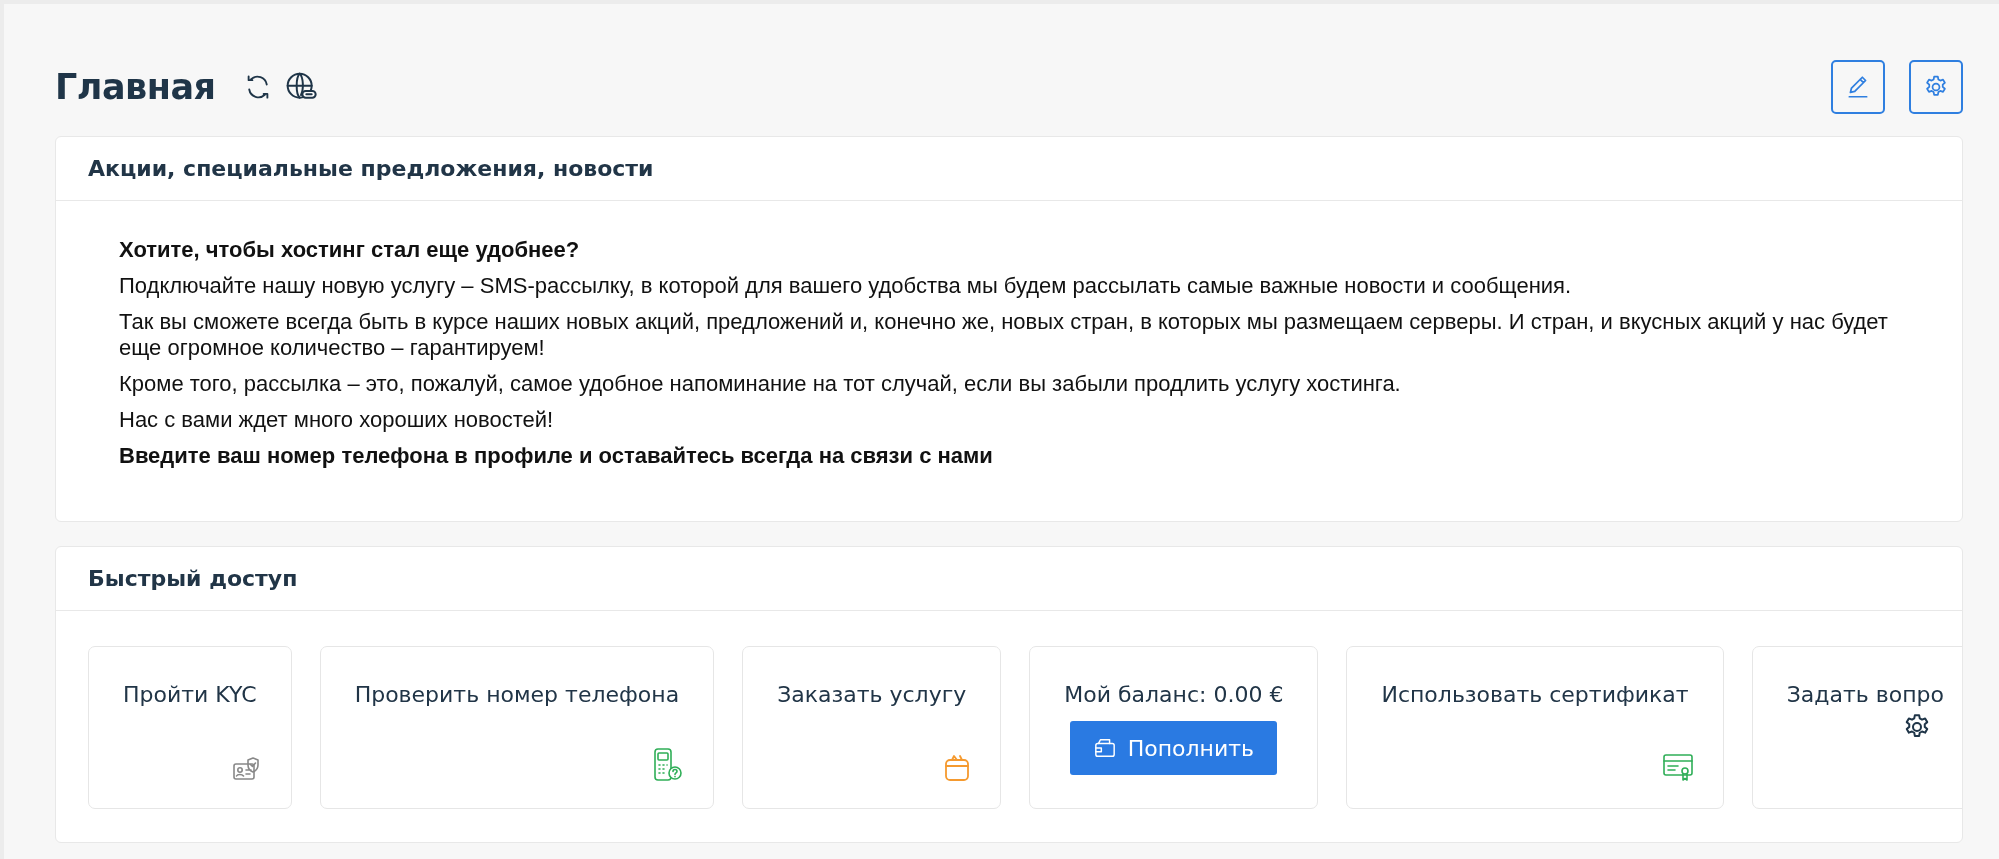 This screenshot has height=859, width=1999. What do you see at coordinates (350, 250) in the screenshot?
I see `news-paragraph: Хотите, чтобы хостинг стал еще удобнее?` at bounding box center [350, 250].